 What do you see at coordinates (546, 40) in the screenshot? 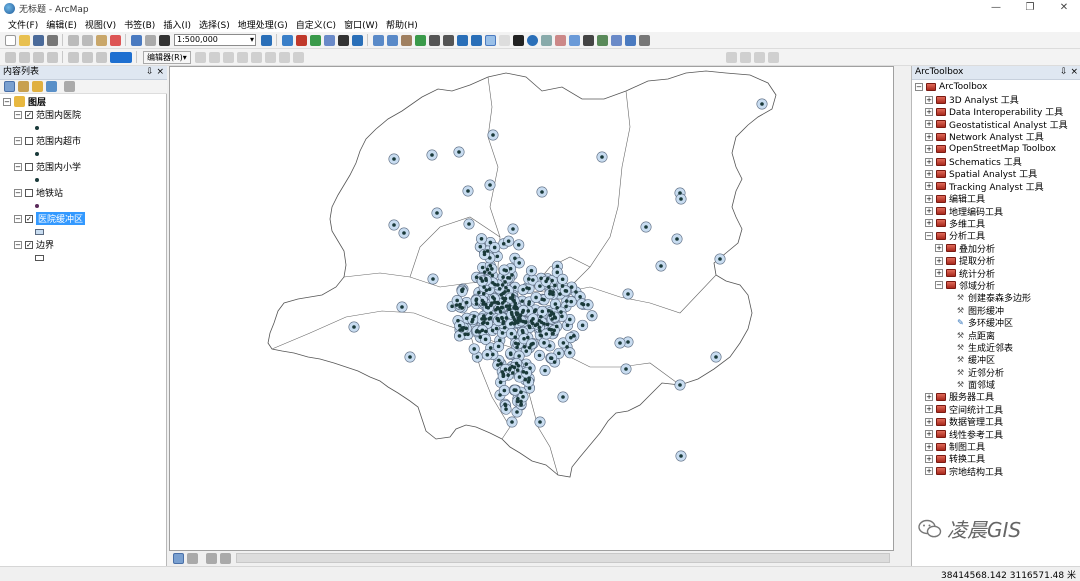
I see `hyperlink-icon` at bounding box center [546, 40].